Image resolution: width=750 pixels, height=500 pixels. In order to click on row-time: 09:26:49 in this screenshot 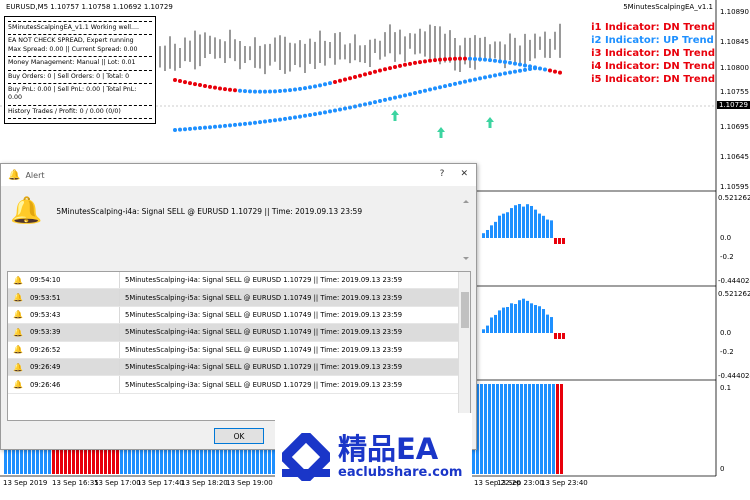, I will do `click(45, 367)`.